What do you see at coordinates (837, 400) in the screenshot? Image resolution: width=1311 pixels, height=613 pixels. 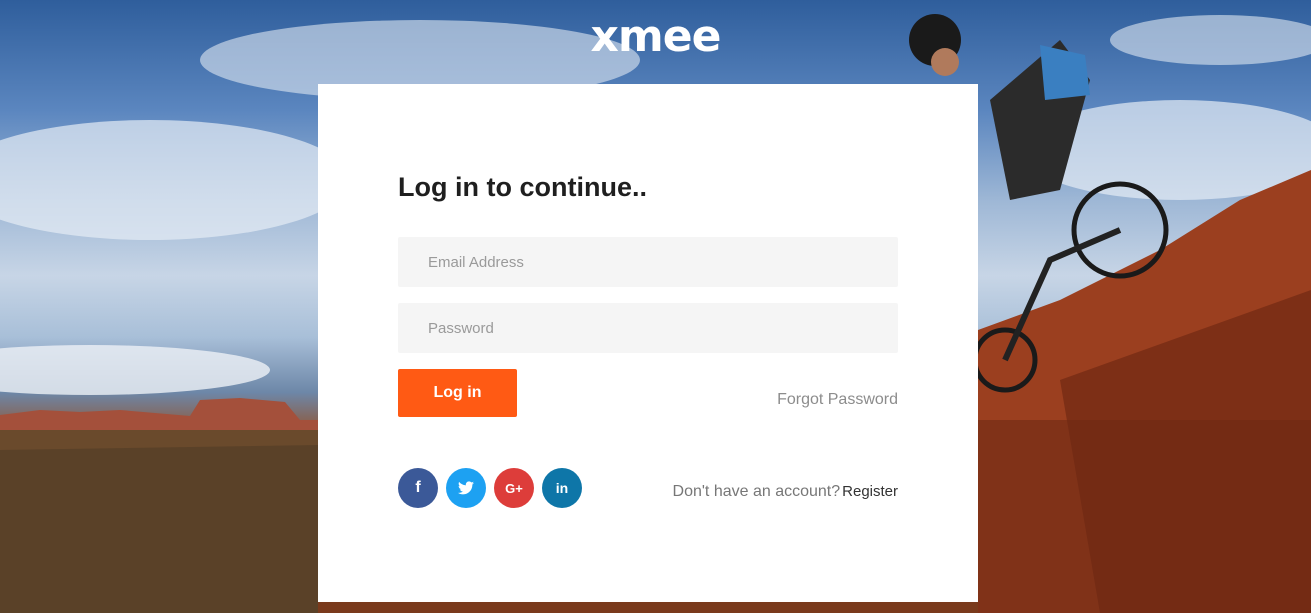 I see `forgot-password-link: Forgot Password` at bounding box center [837, 400].